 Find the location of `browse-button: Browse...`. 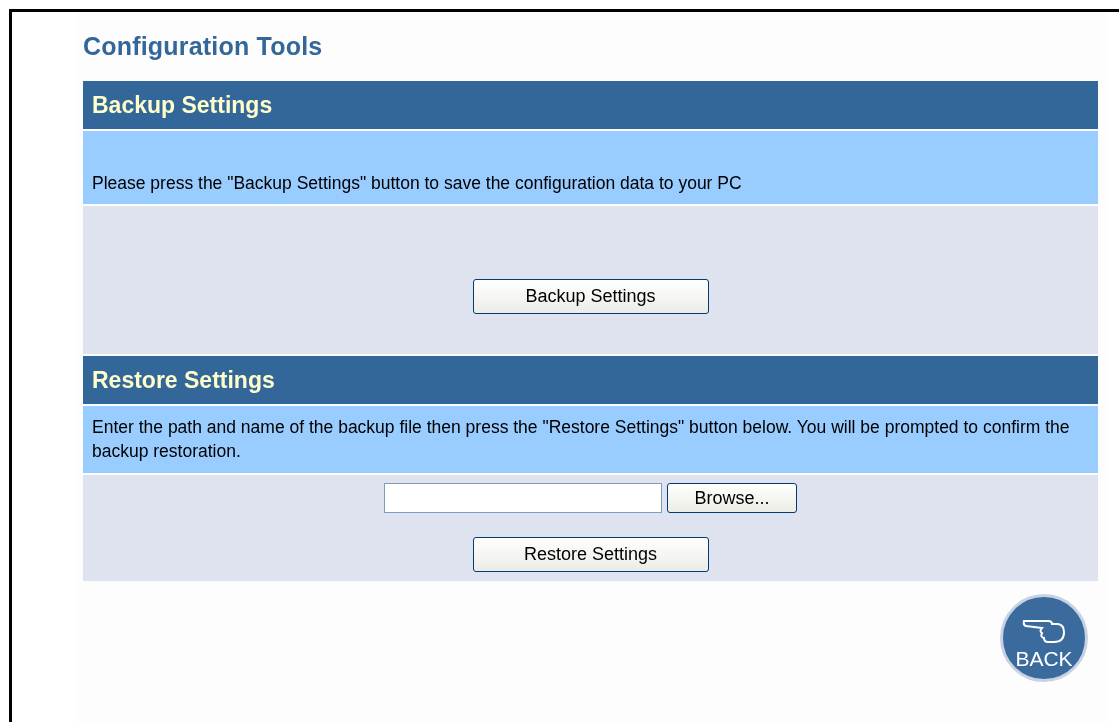

browse-button: Browse... is located at coordinates (732, 498).